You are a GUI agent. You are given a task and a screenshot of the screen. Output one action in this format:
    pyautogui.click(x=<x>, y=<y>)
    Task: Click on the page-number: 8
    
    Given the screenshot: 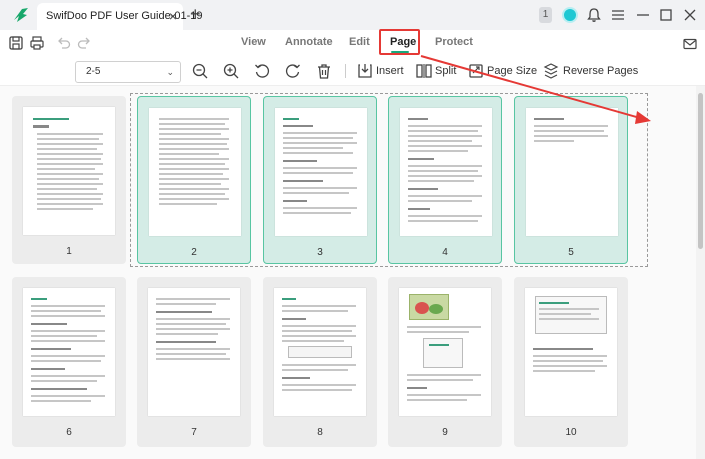 What is the action you would take?
    pyautogui.click(x=320, y=432)
    